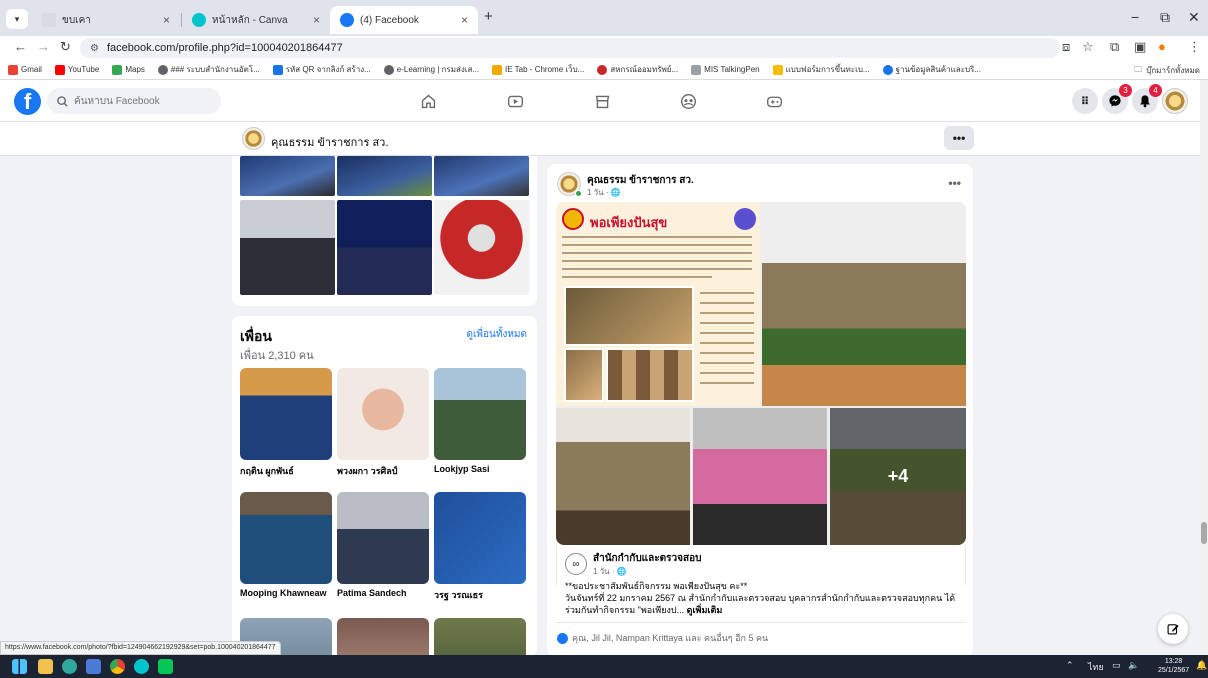  I want to click on bookmark-mis: MIS TalkingPen, so click(725, 69).